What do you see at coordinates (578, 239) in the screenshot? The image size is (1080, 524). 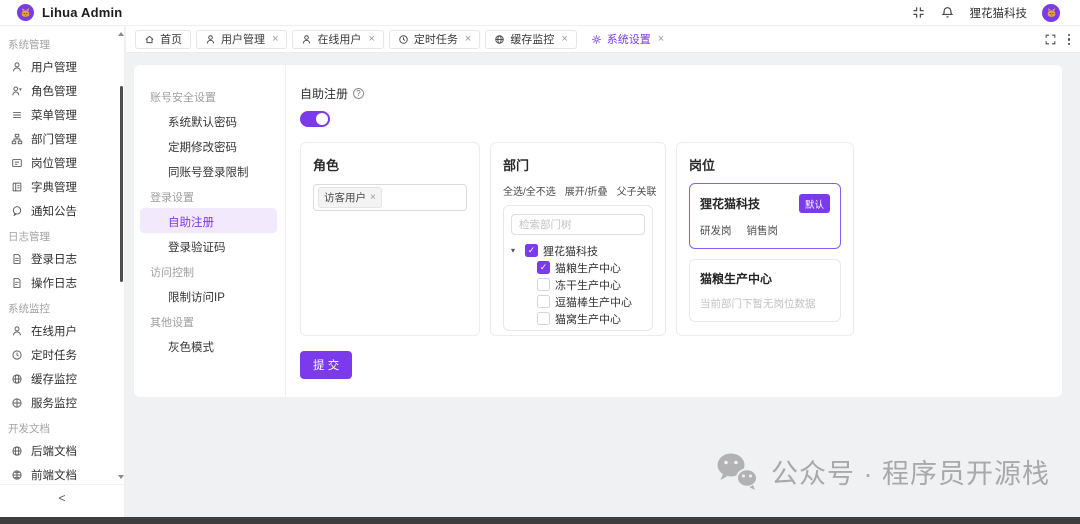 I see `dept-card: 部门 全选/全不选 展开/折叠 父子关联 ▾ ✓` at bounding box center [578, 239].